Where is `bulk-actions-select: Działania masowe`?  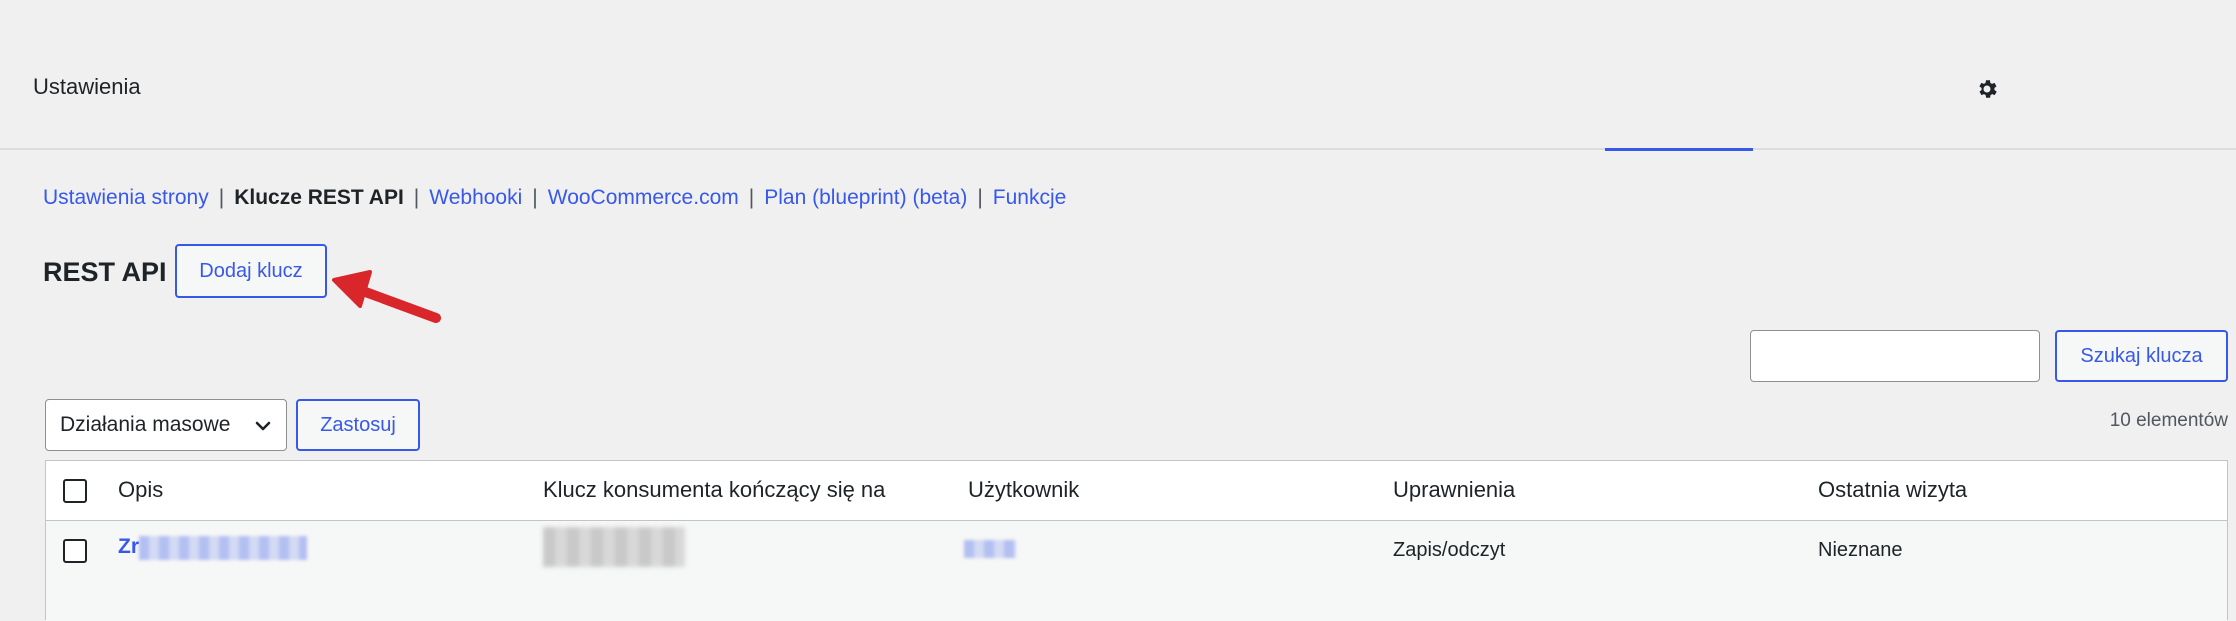 bulk-actions-select: Działania masowe is located at coordinates (166, 425).